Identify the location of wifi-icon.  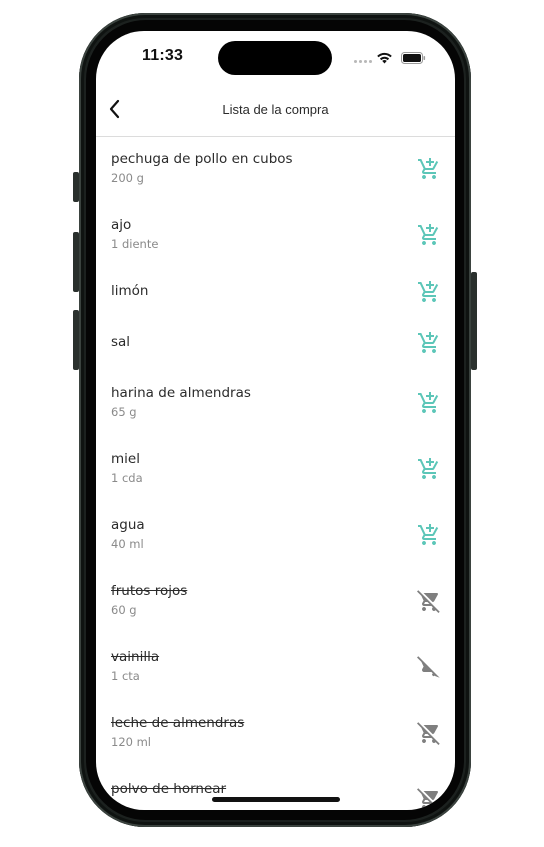
(384, 58).